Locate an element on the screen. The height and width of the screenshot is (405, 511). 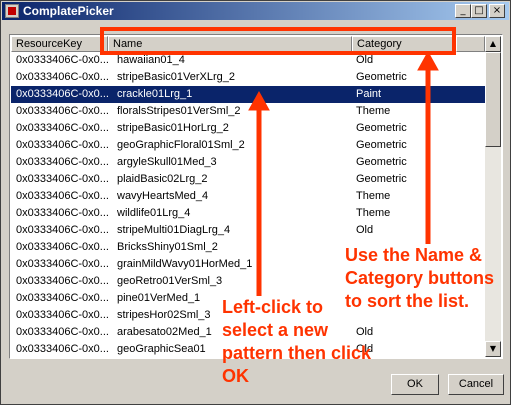
list-header: ResourceKey Name Category is located at coordinates (248, 44).